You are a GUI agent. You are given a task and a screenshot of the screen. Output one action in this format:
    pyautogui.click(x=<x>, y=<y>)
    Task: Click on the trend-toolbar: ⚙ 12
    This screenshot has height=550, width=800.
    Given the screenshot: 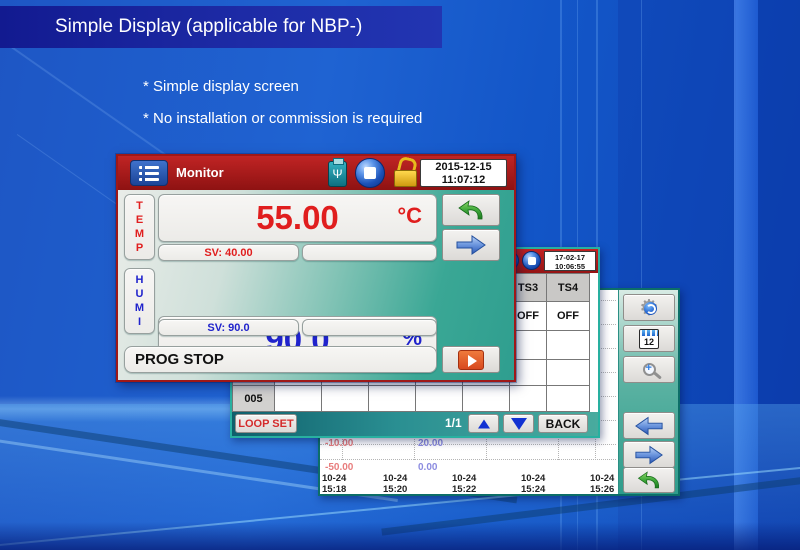 What is the action you would take?
    pyautogui.click(x=648, y=392)
    